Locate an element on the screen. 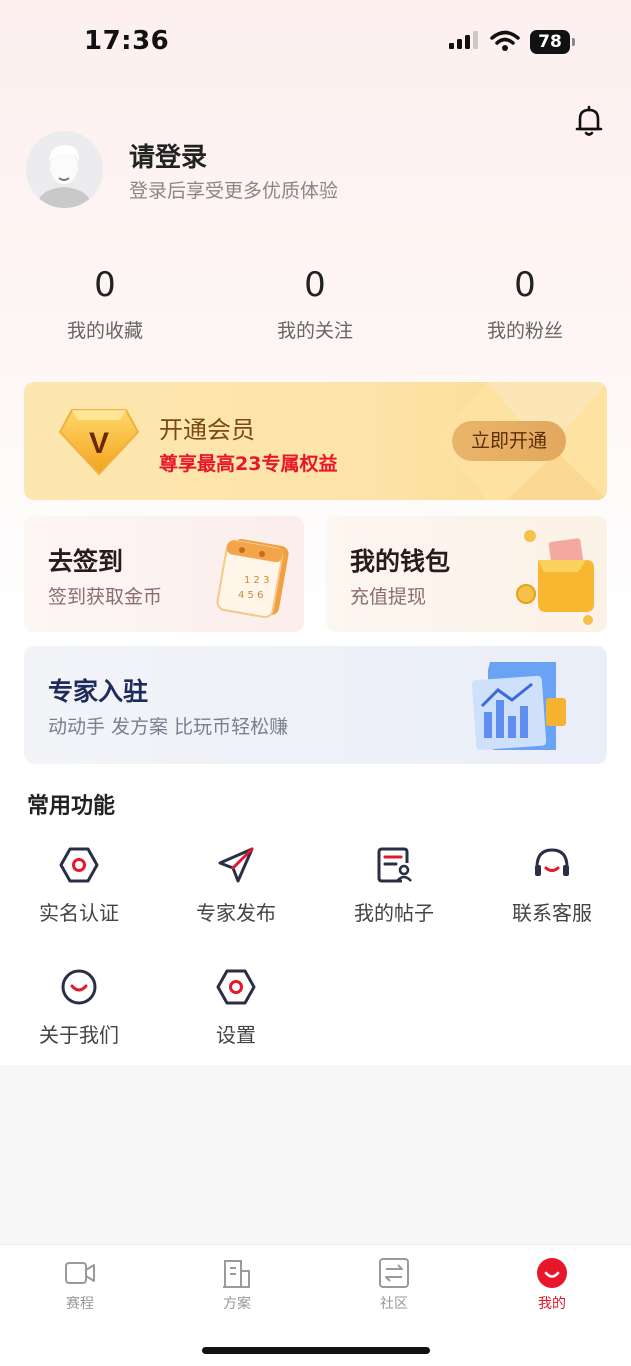 The image size is (631, 1366). video-icon is located at coordinates (80, 1273).